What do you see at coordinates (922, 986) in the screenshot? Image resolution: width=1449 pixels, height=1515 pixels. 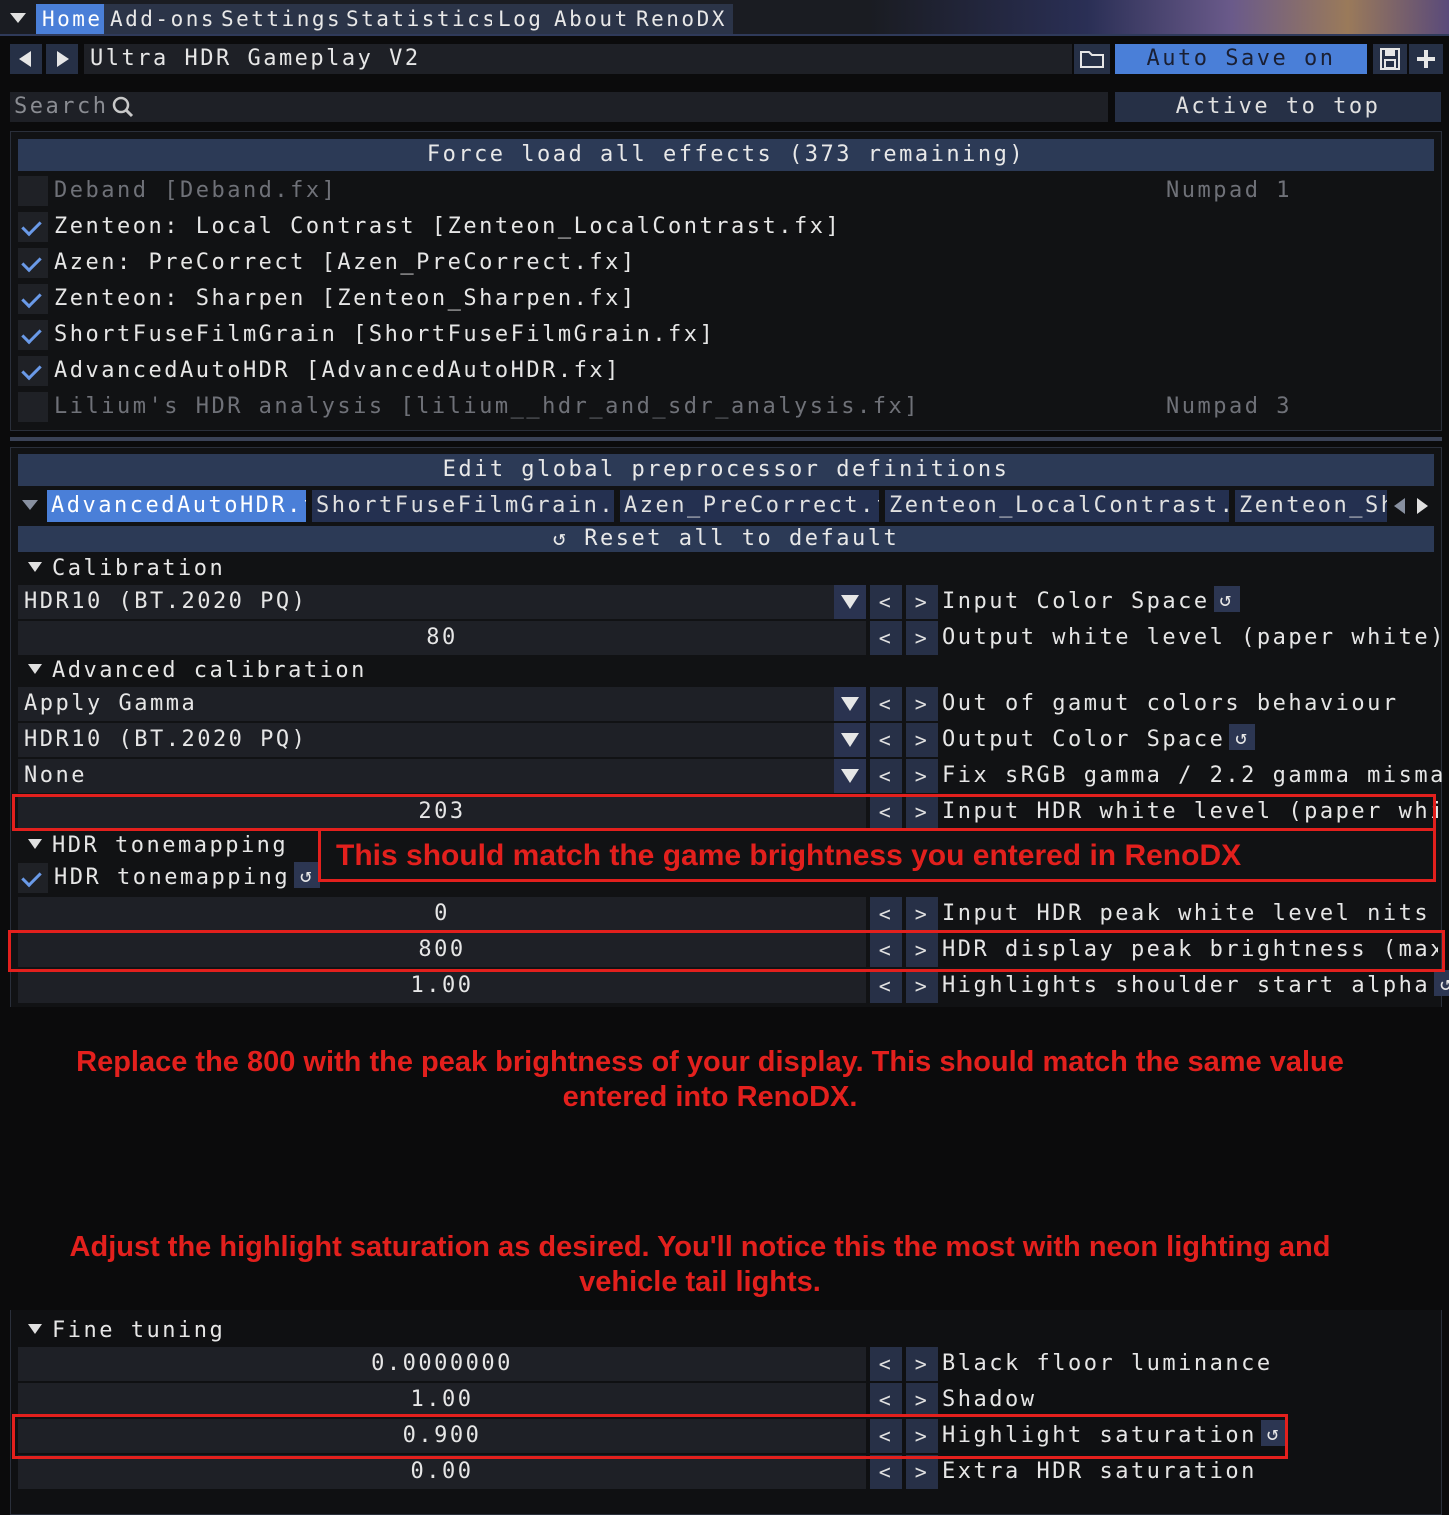 I see `shoulder-alpha-inc: >` at bounding box center [922, 986].